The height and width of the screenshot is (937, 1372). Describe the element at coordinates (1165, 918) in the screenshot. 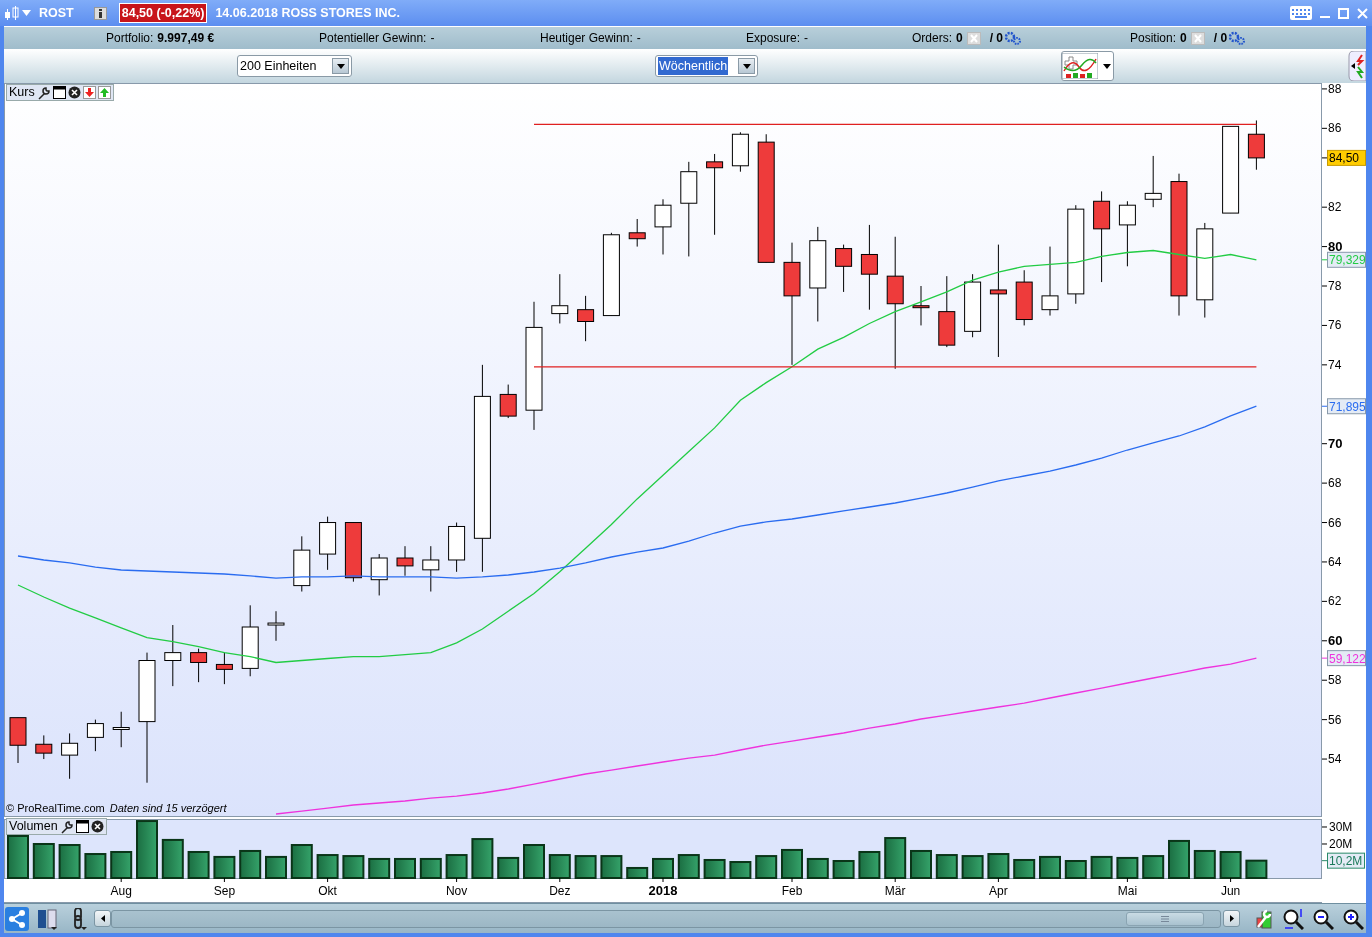

I see `scrollbar-thumb` at that location.